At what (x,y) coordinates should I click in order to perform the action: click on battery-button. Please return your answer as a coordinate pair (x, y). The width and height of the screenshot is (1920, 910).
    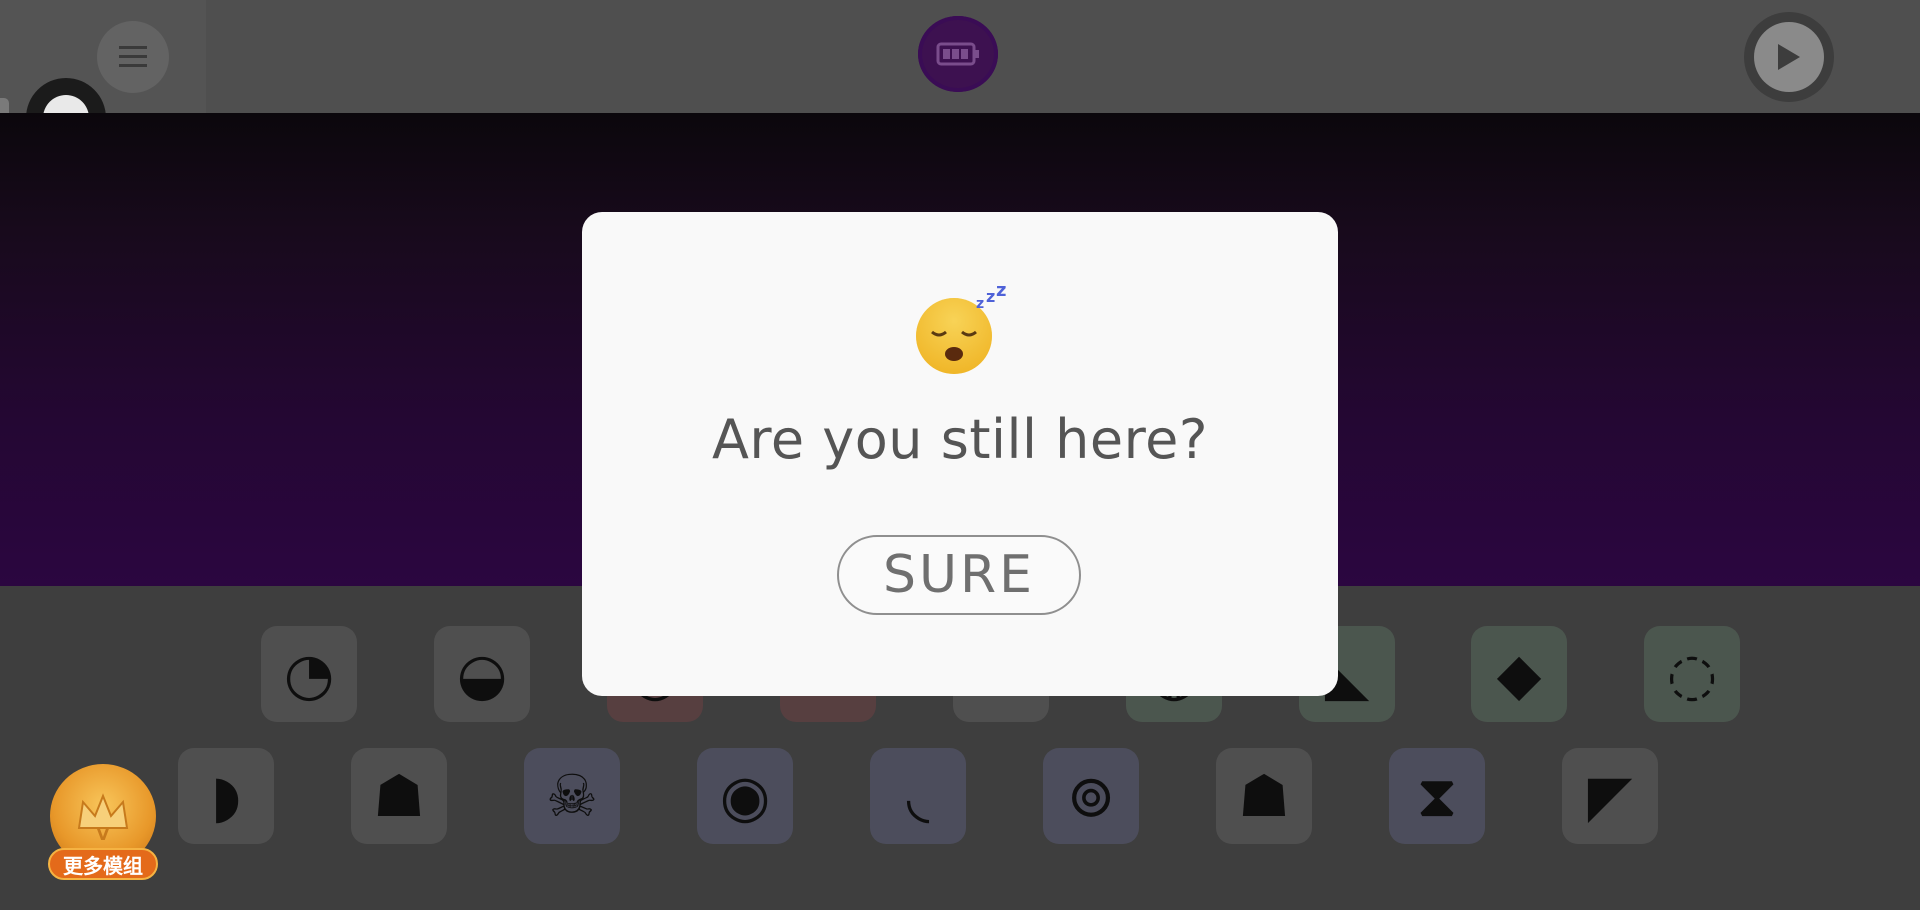
    Looking at the image, I should click on (958, 54).